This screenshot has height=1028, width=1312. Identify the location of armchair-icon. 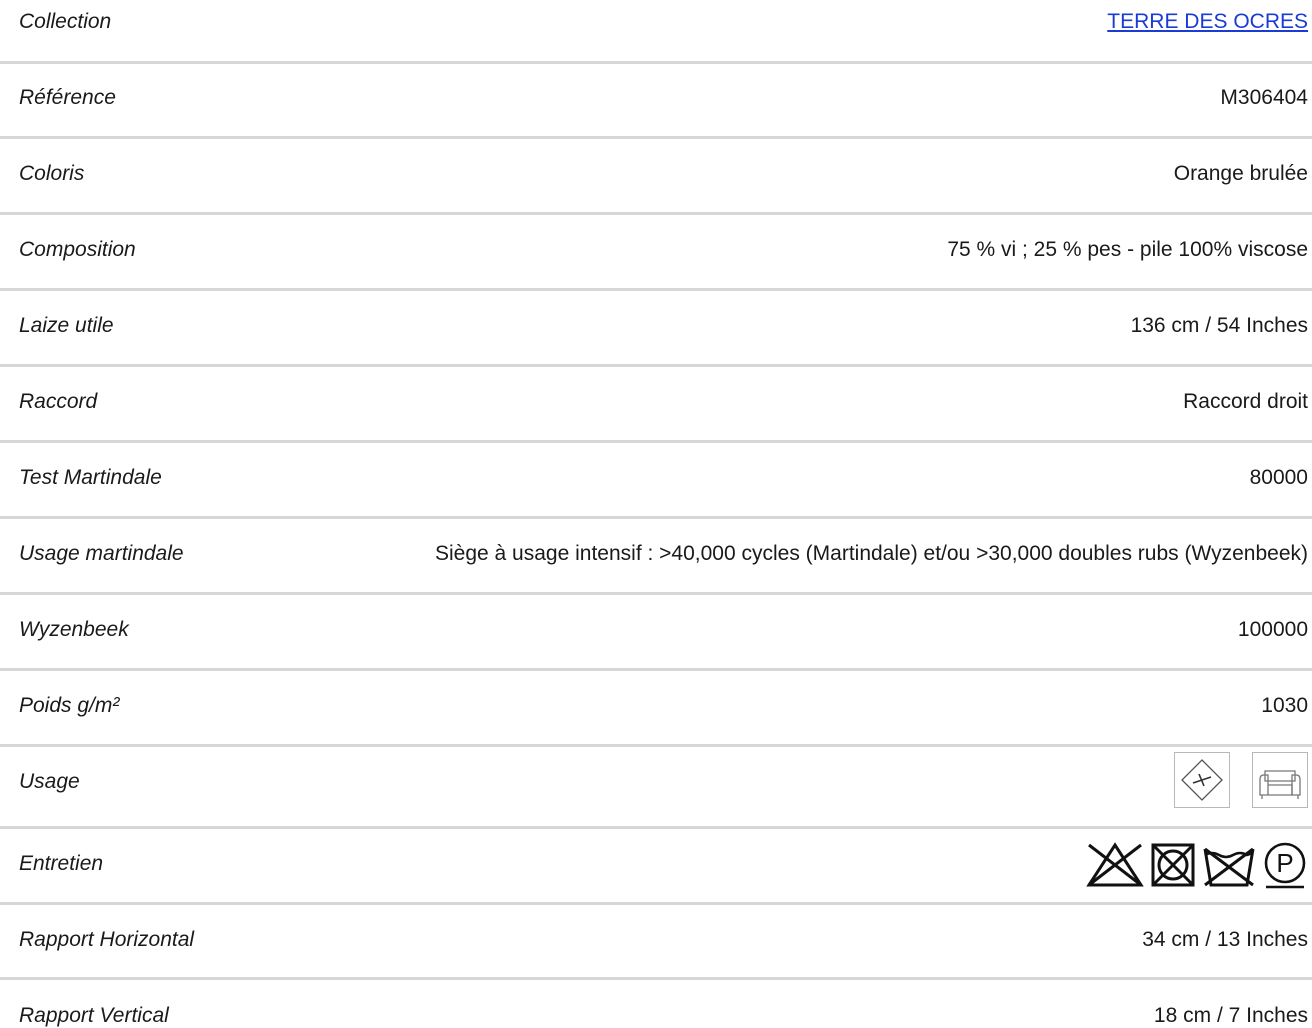
(1280, 780).